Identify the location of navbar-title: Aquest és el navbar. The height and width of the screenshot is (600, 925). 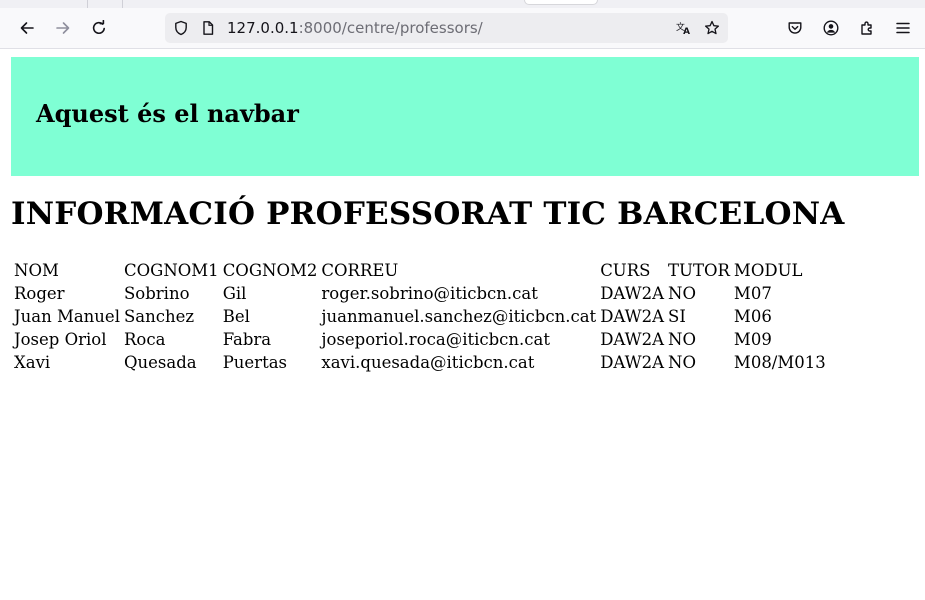
(167, 113).